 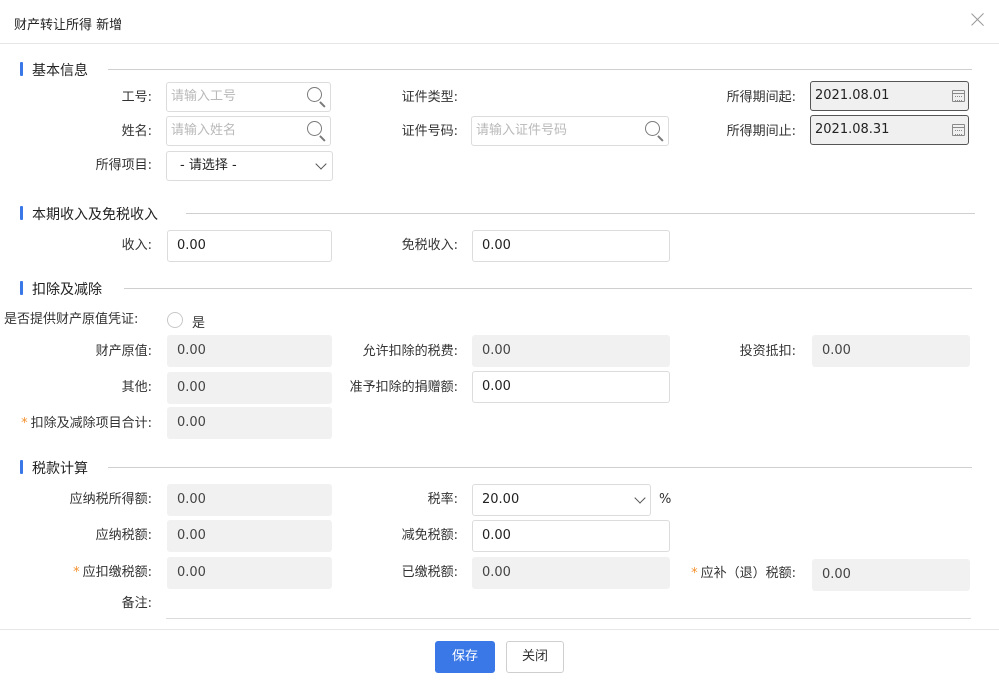 I want to click on id-type-label: 证件类型:, so click(x=429, y=97).